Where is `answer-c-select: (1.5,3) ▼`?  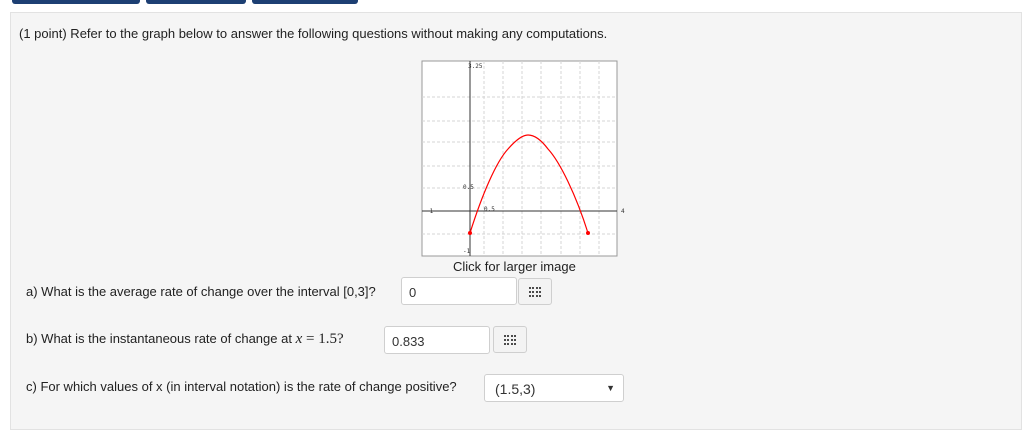 answer-c-select: (1.5,3) ▼ is located at coordinates (554, 388).